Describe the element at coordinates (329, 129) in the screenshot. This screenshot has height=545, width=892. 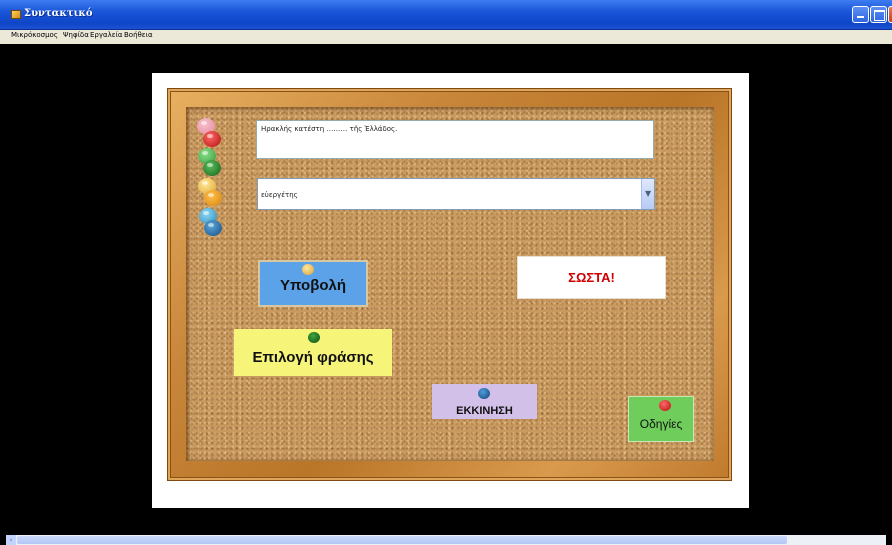
I see `sentence-text: Ηρακλής κατέστη ……… τῆς Ἑλλάδος.` at that location.